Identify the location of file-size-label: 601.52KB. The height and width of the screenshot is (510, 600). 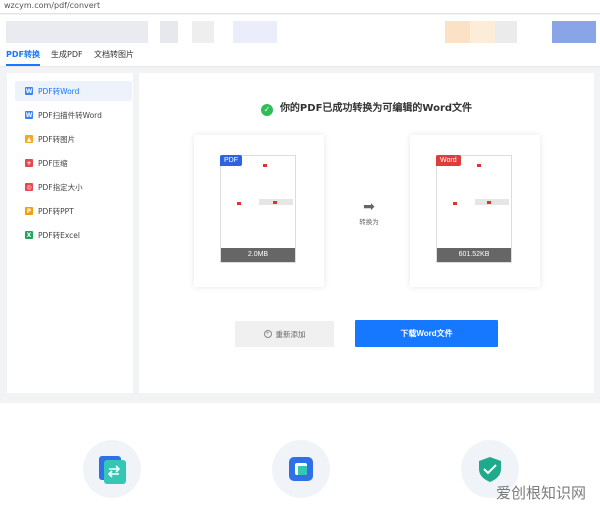
(474, 255).